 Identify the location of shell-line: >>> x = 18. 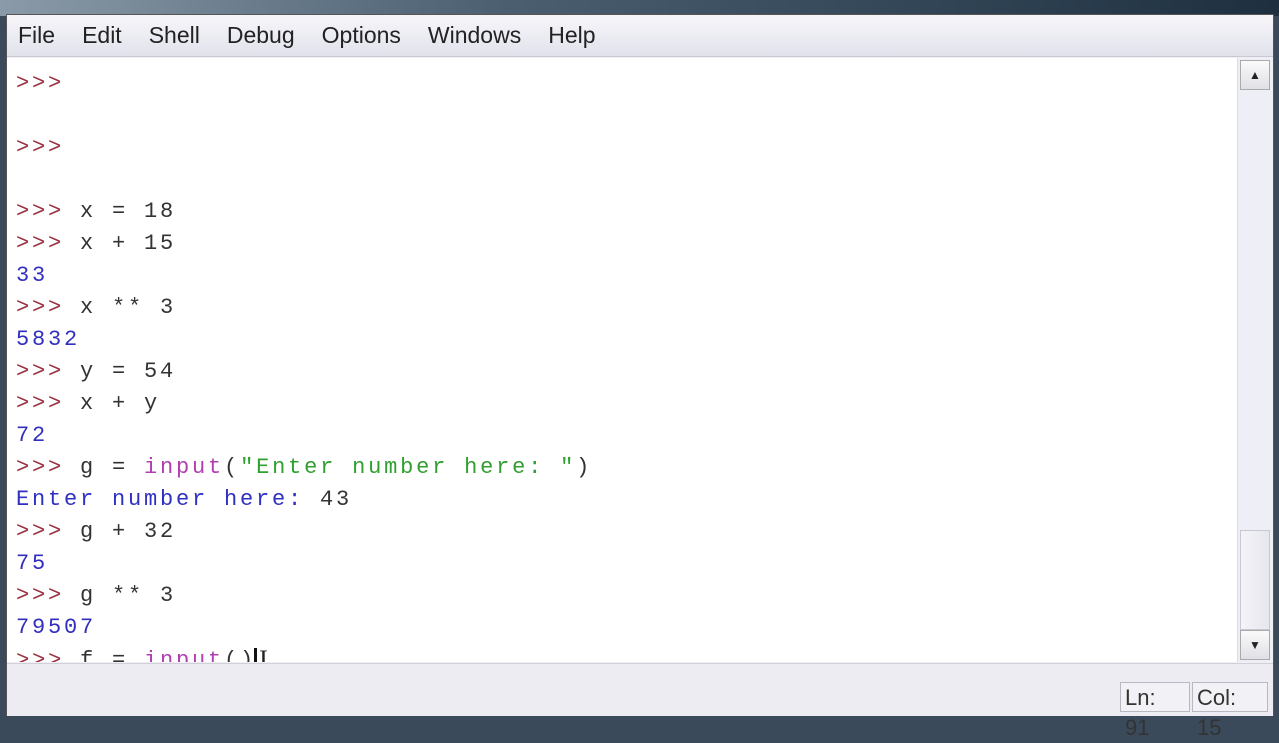
(96, 212).